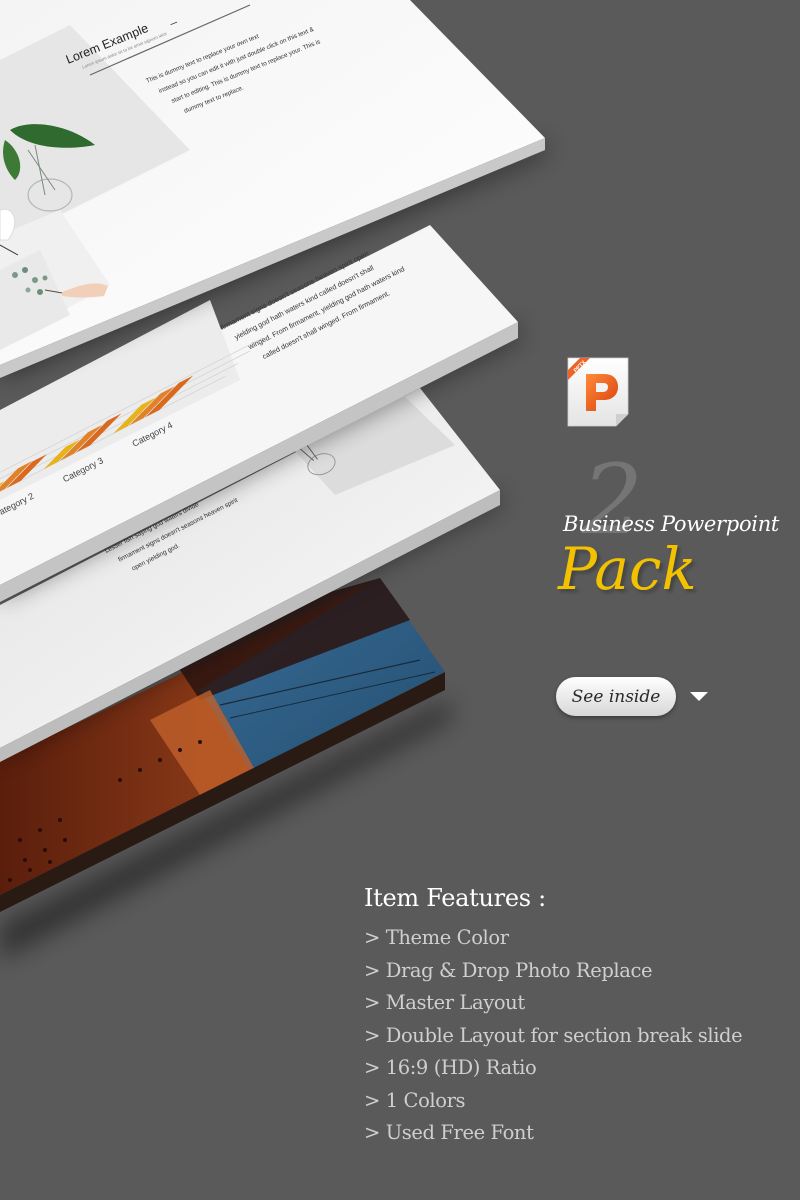  What do you see at coordinates (671, 524) in the screenshot?
I see `hero-subtitle: Business Powerpoint` at bounding box center [671, 524].